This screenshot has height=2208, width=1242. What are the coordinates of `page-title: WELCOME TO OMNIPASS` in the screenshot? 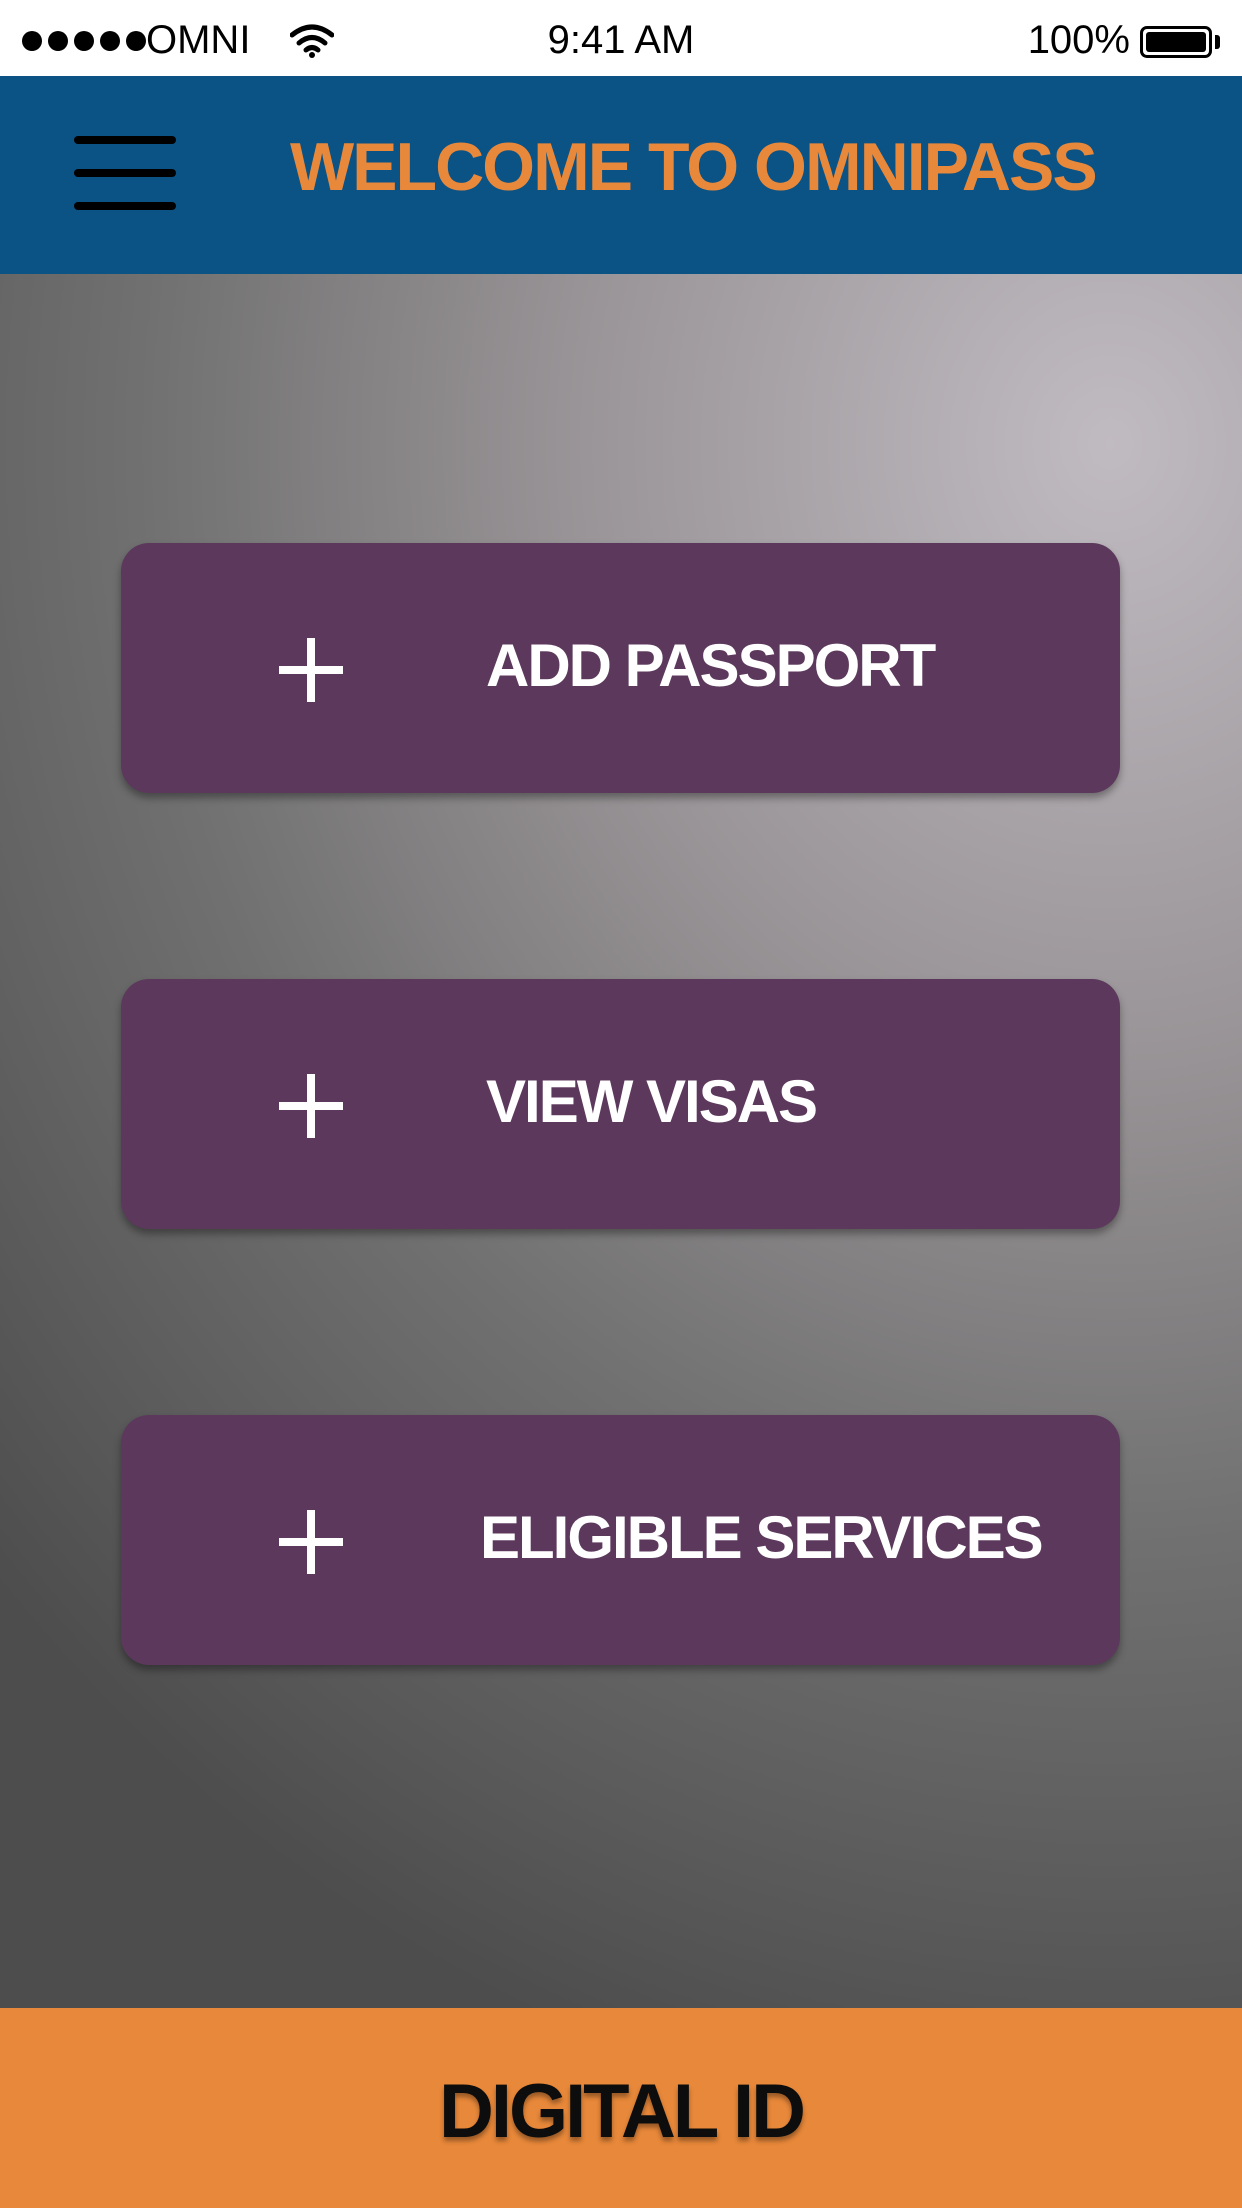 It's located at (694, 167).